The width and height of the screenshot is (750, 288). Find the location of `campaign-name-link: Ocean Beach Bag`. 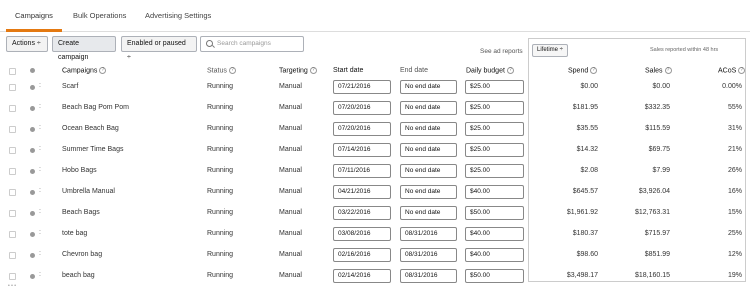

campaign-name-link: Ocean Beach Bag is located at coordinates (90, 128).